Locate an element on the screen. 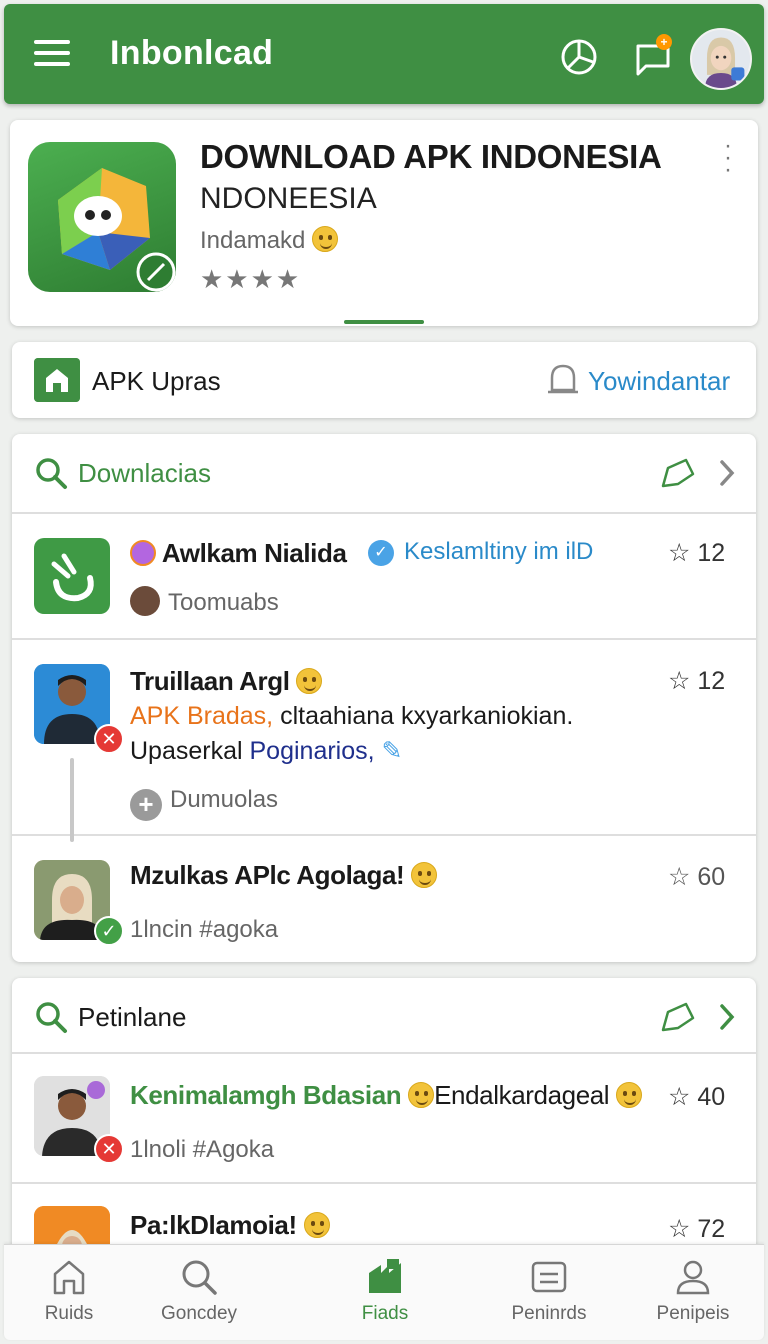  add-action: + Dumuolas is located at coordinates (204, 803).